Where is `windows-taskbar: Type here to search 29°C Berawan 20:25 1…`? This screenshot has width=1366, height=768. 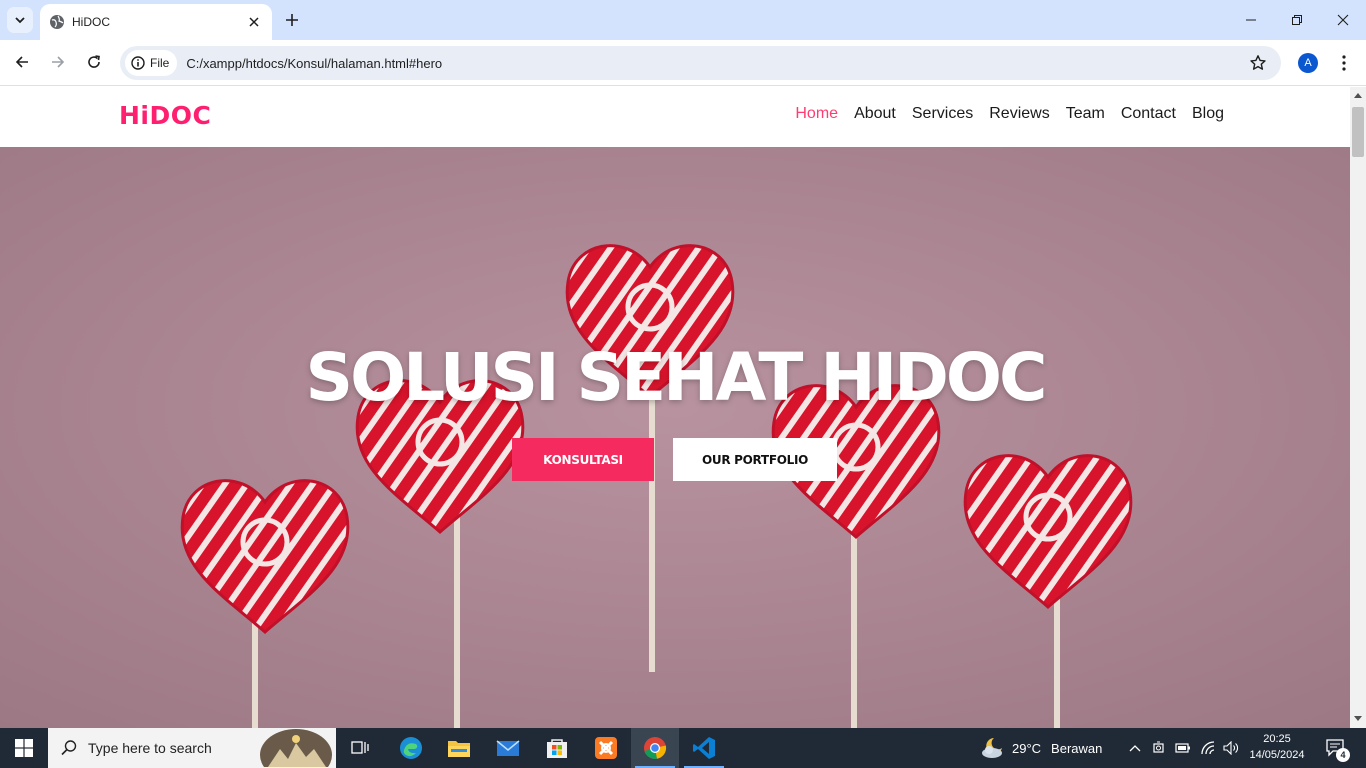
windows-taskbar: Type here to search 29°C Berawan 20:25 1… is located at coordinates (683, 748).